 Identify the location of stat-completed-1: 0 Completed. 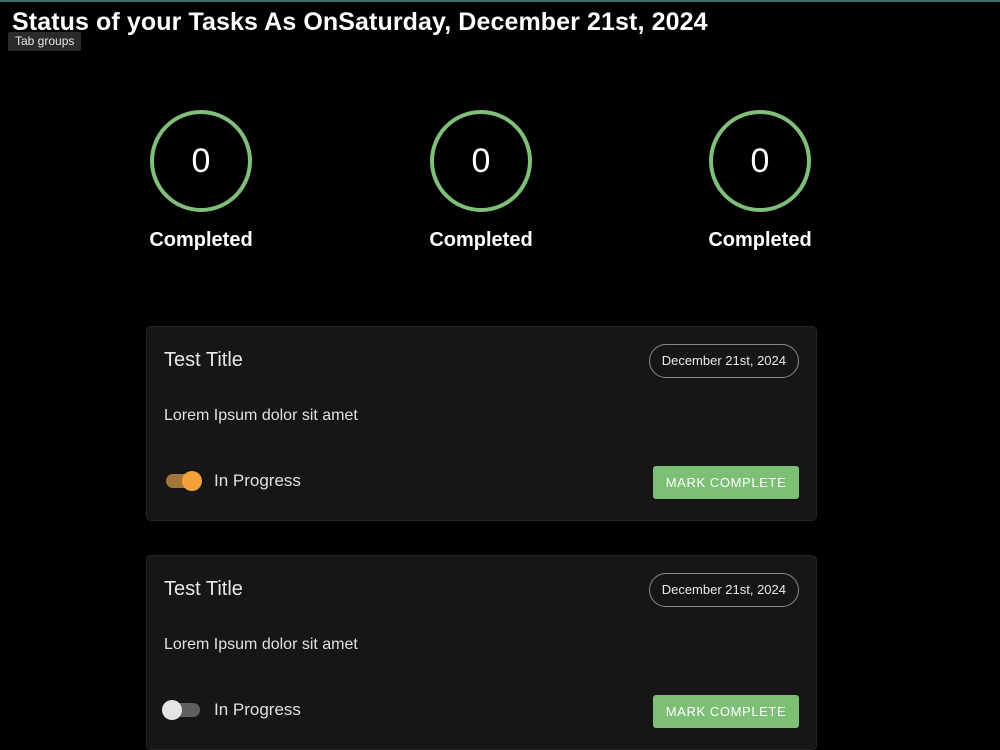
(201, 181).